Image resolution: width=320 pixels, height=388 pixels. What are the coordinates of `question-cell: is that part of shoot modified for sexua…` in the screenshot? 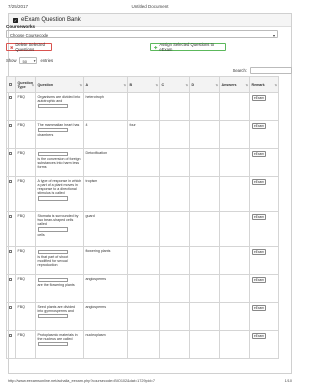 It's located at (59, 260).